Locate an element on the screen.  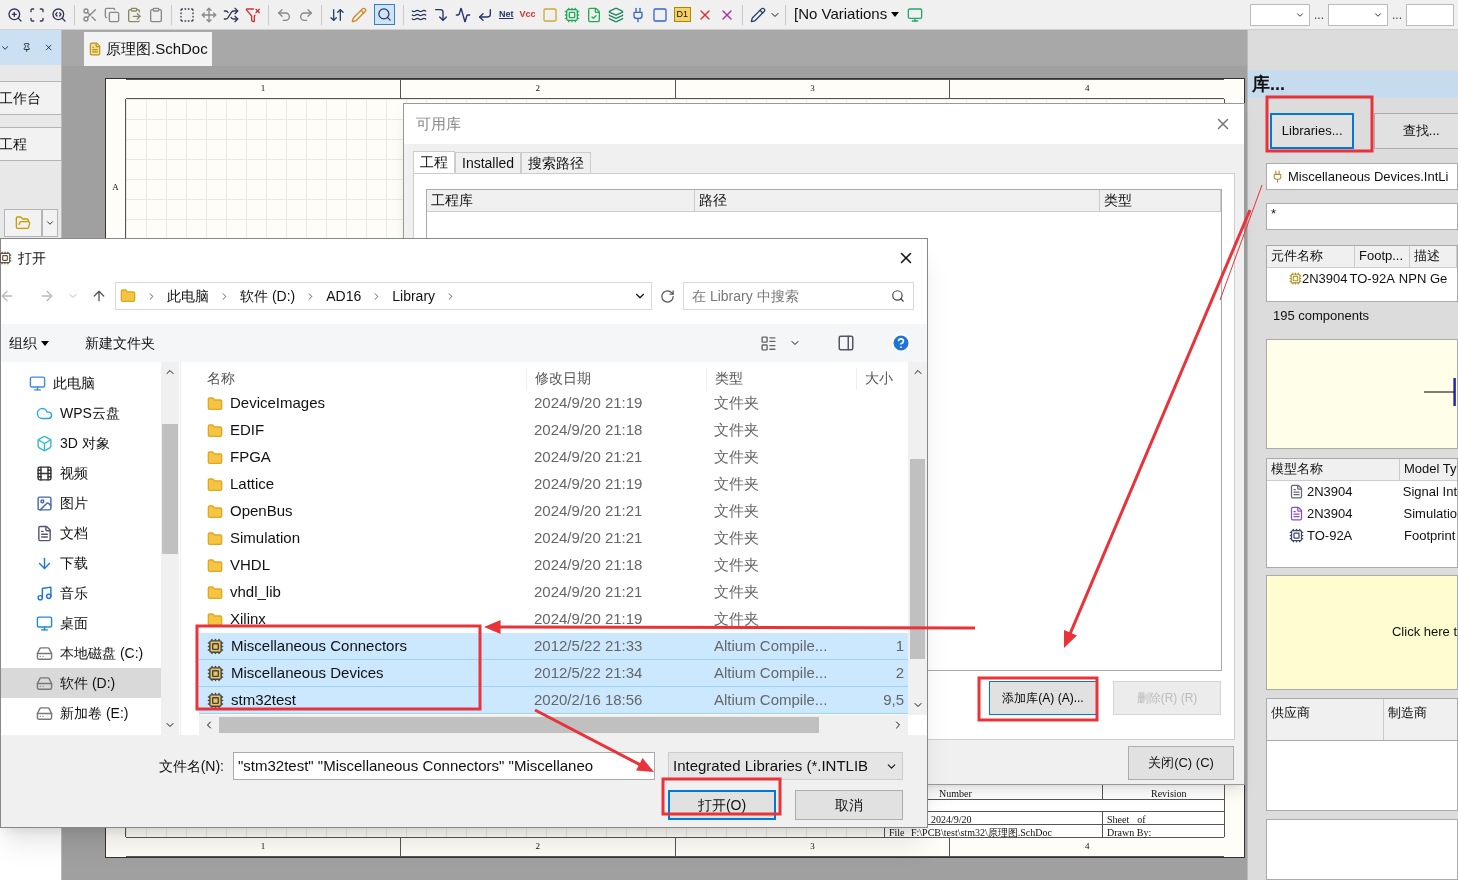
signal-icon is located at coordinates (463, 14).